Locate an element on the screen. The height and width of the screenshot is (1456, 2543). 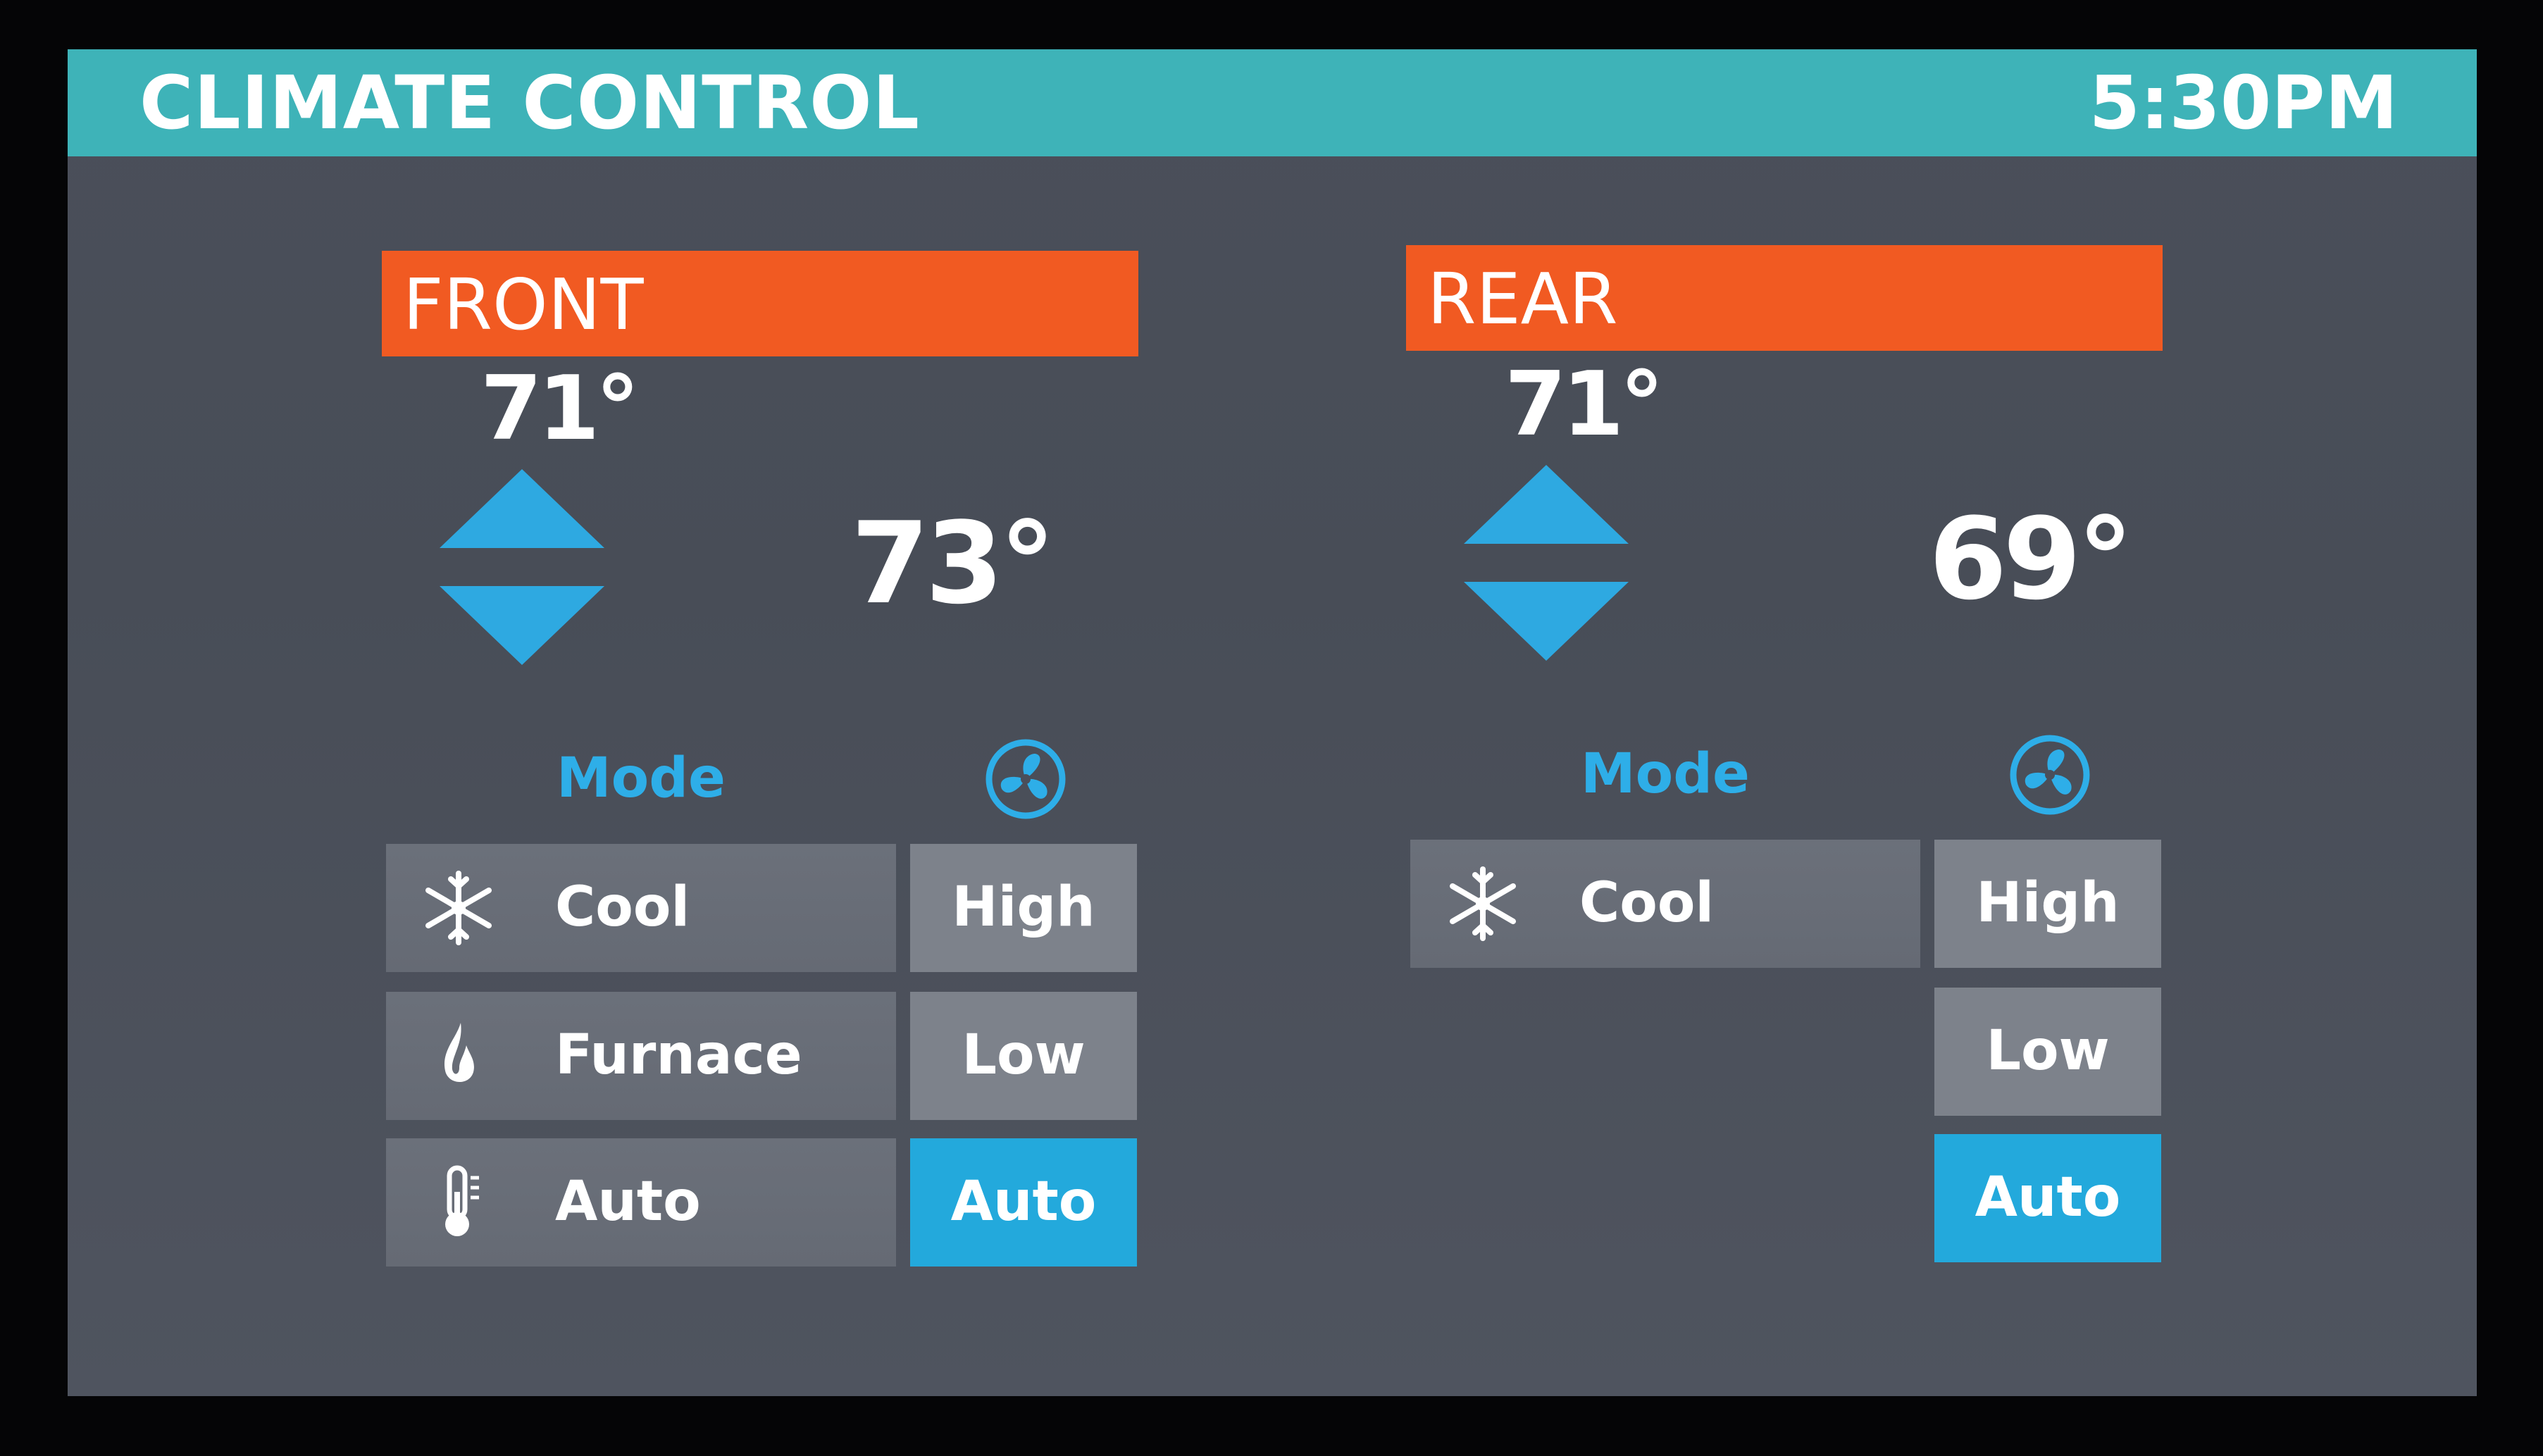
front-setpoint-temperature: 73° is located at coordinates (953, 563).